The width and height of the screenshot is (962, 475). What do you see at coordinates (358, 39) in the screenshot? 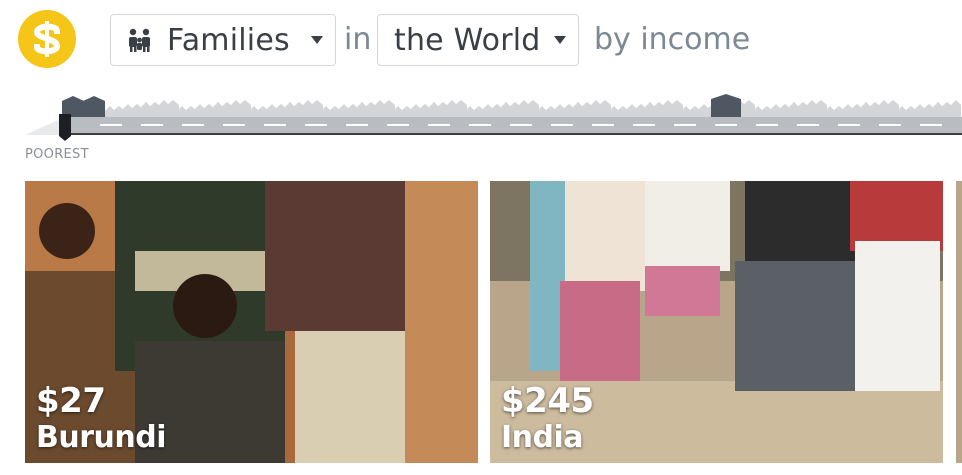
I see `connector-in-text: in` at bounding box center [358, 39].